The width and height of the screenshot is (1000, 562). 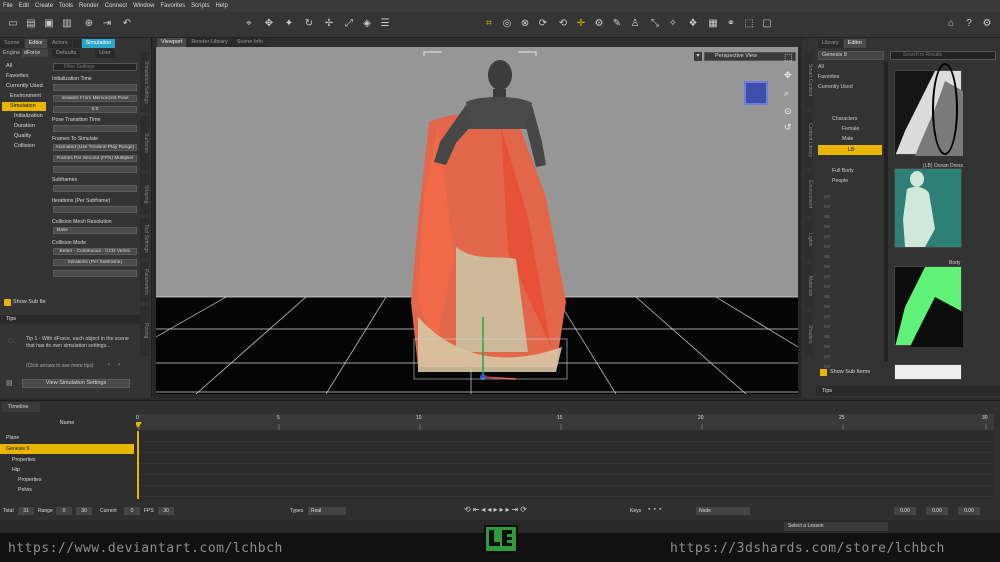 I want to click on thumb-white-material, so click(x=928, y=372).